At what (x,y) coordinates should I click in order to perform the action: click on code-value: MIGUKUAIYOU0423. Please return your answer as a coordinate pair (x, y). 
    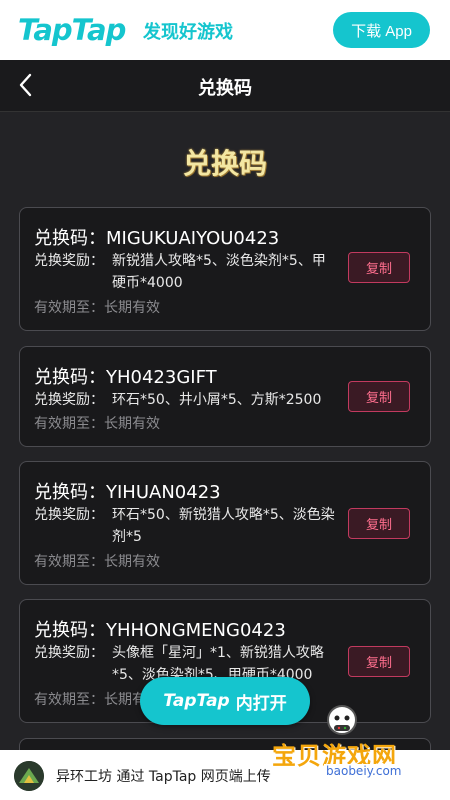
    Looking at the image, I should click on (193, 238).